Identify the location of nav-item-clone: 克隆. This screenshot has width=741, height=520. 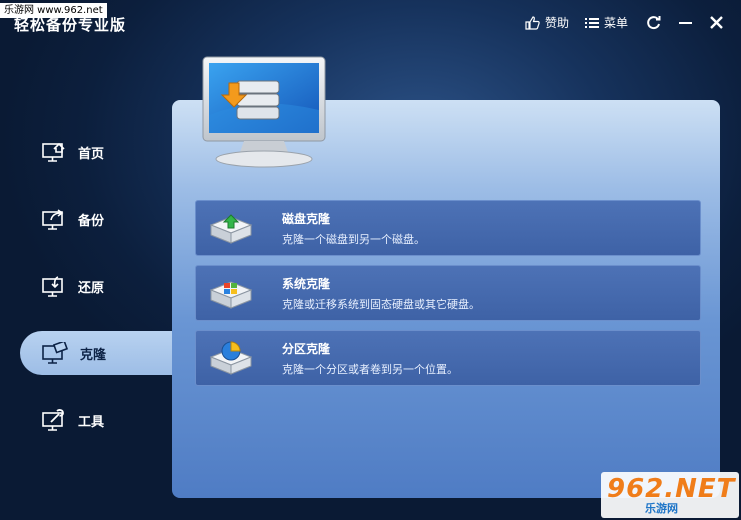
(96, 353).